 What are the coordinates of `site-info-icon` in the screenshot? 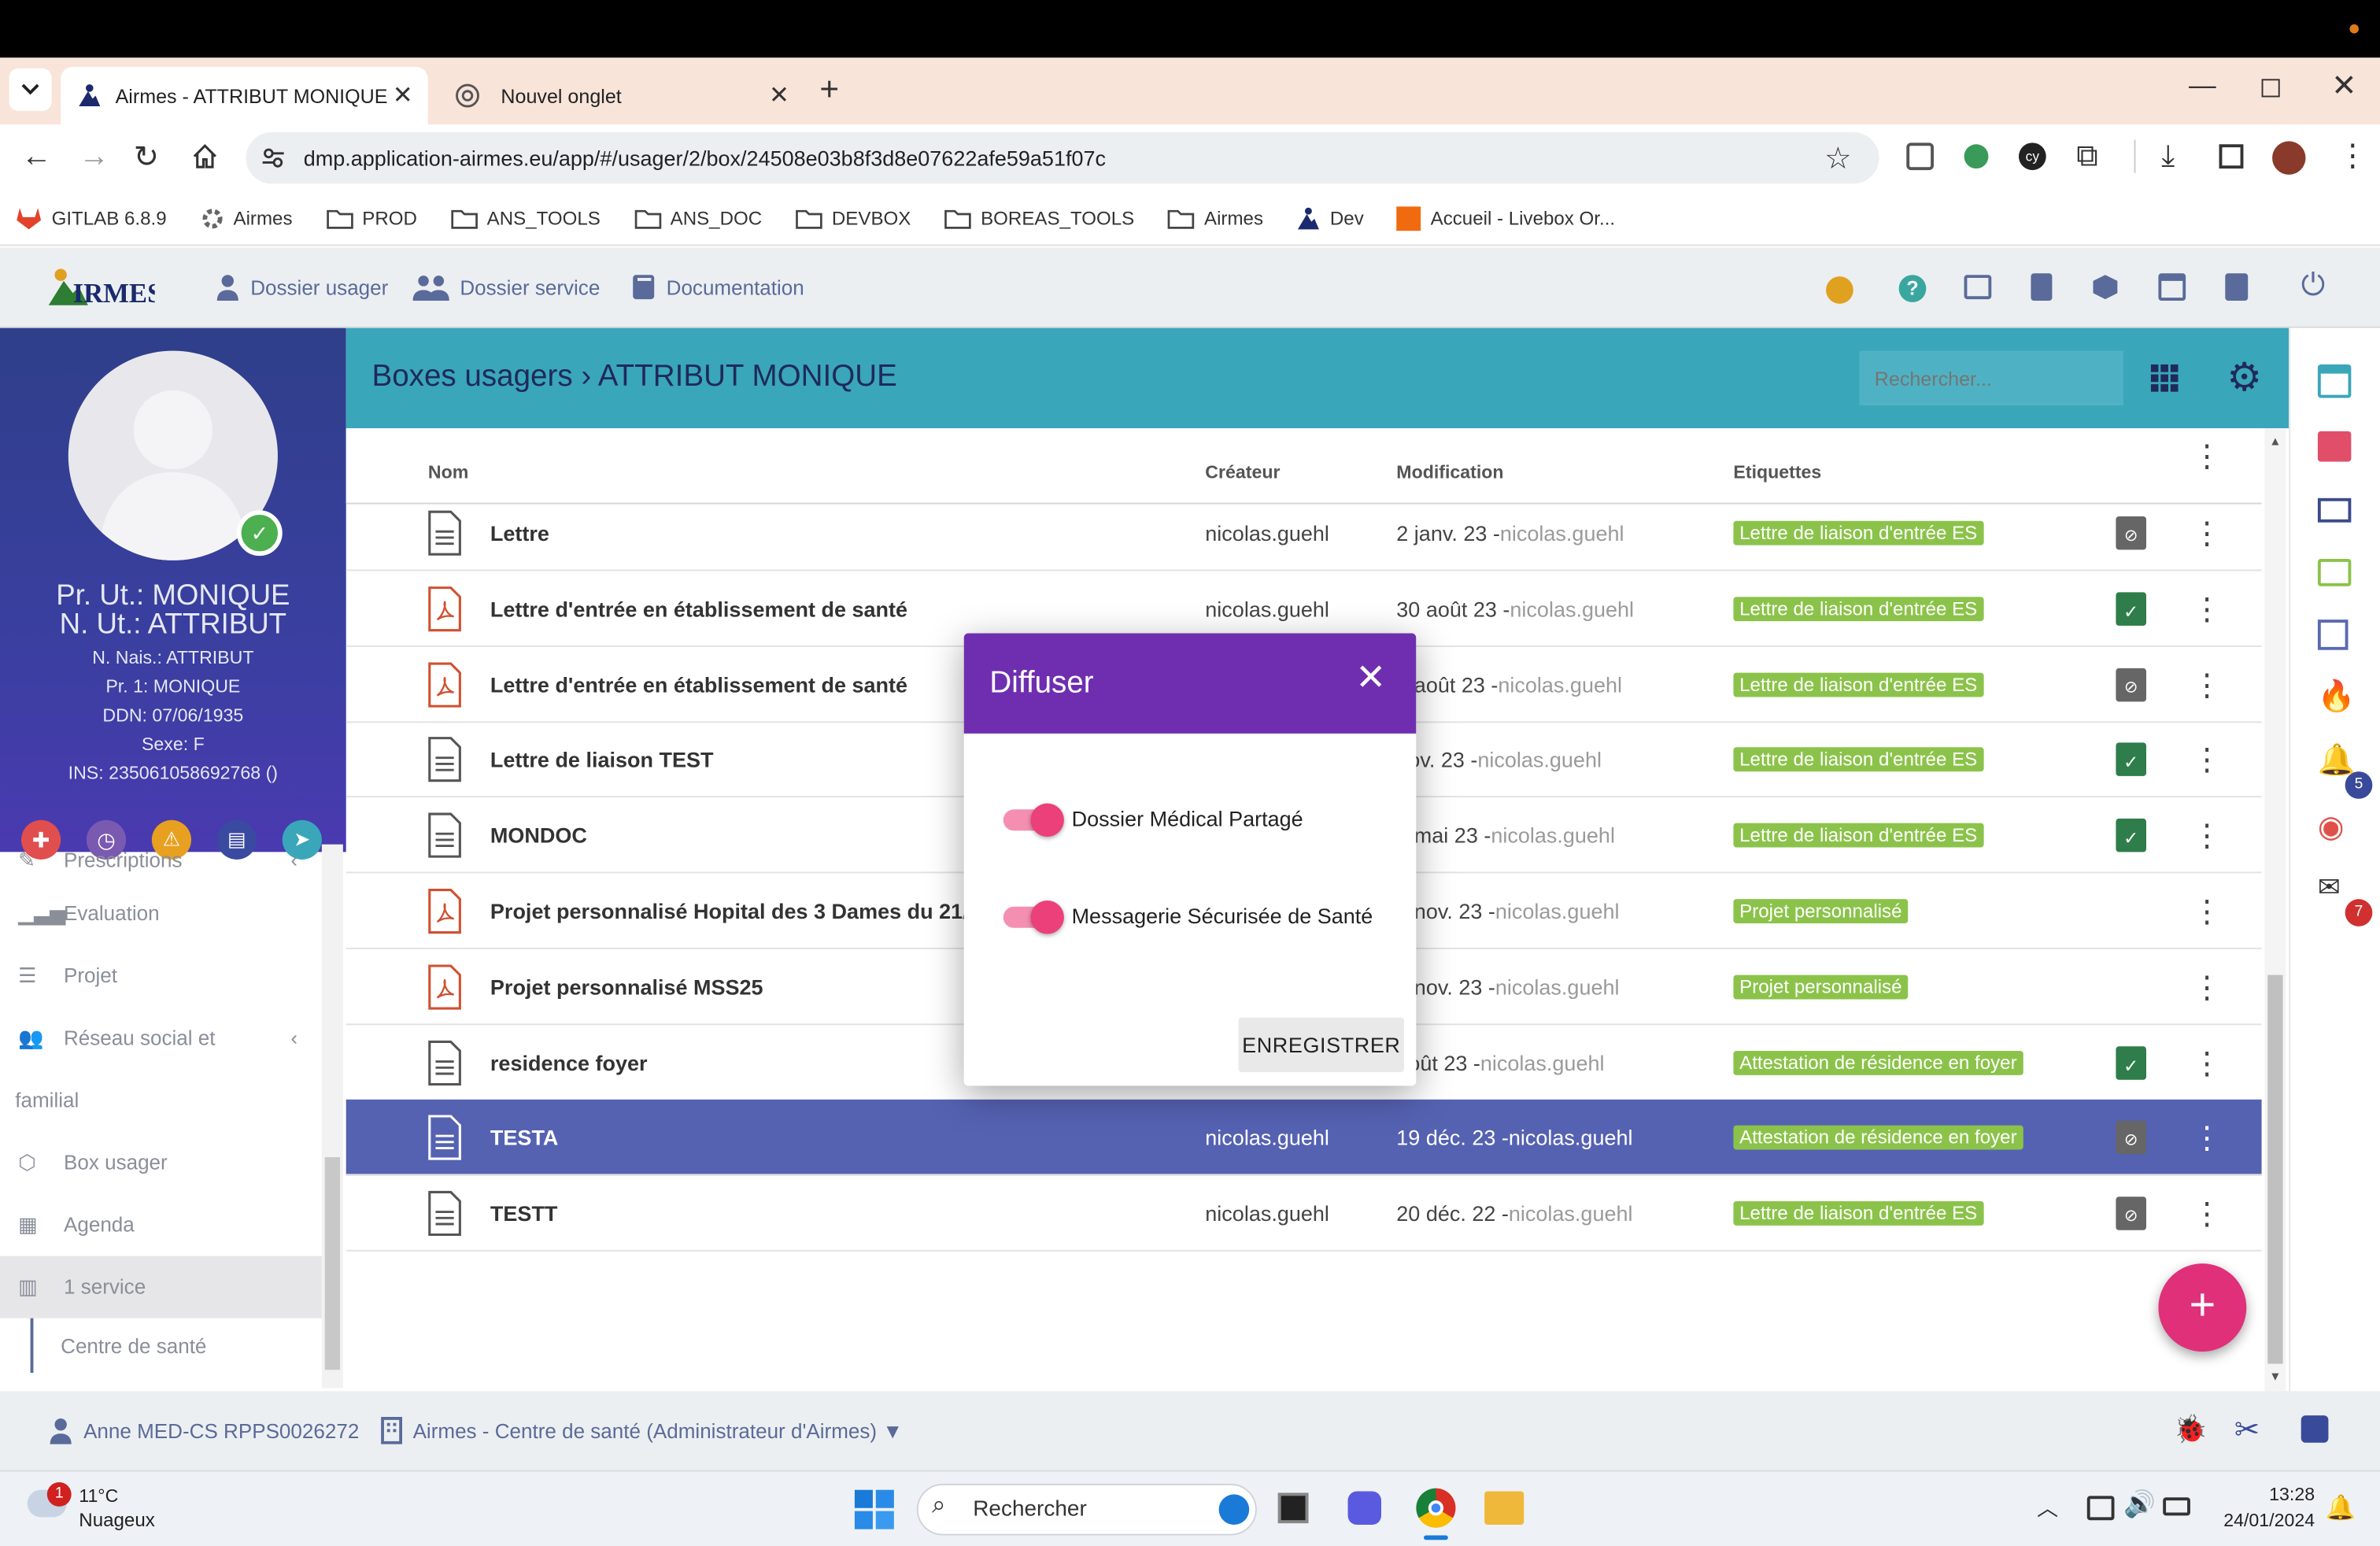 It's located at (273, 158).